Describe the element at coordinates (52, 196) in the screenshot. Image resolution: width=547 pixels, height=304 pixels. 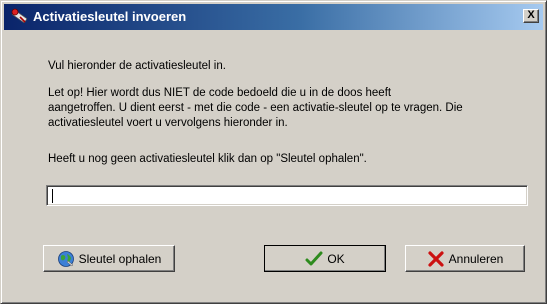
I see `text-caret` at that location.